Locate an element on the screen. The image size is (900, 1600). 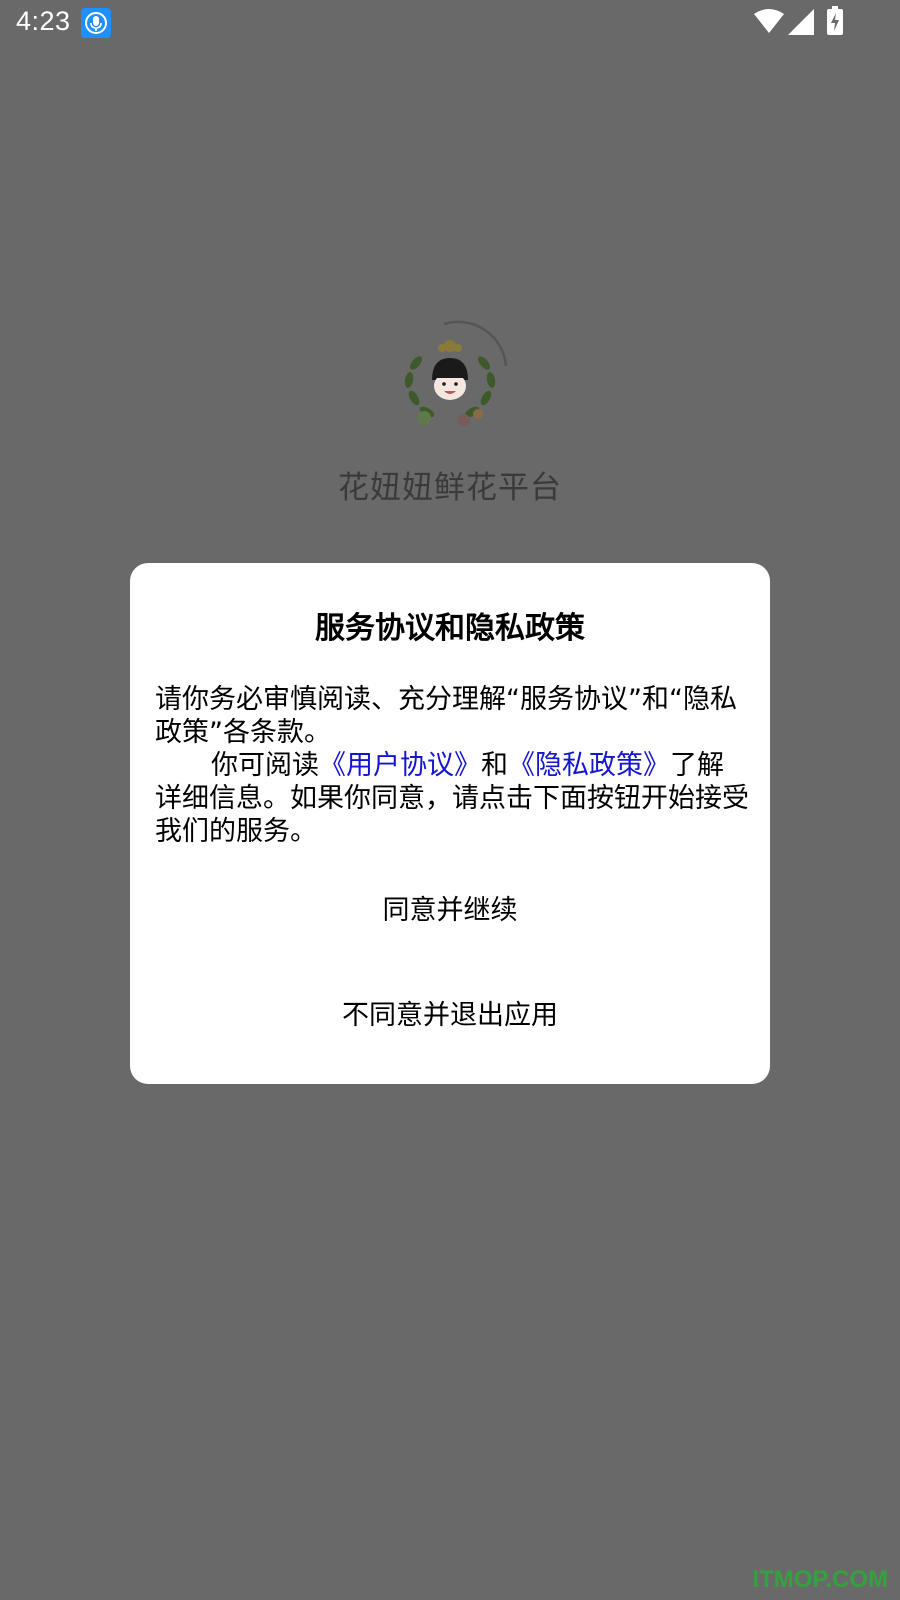
user-agreement-link: 《用户协议》 is located at coordinates (400, 765).